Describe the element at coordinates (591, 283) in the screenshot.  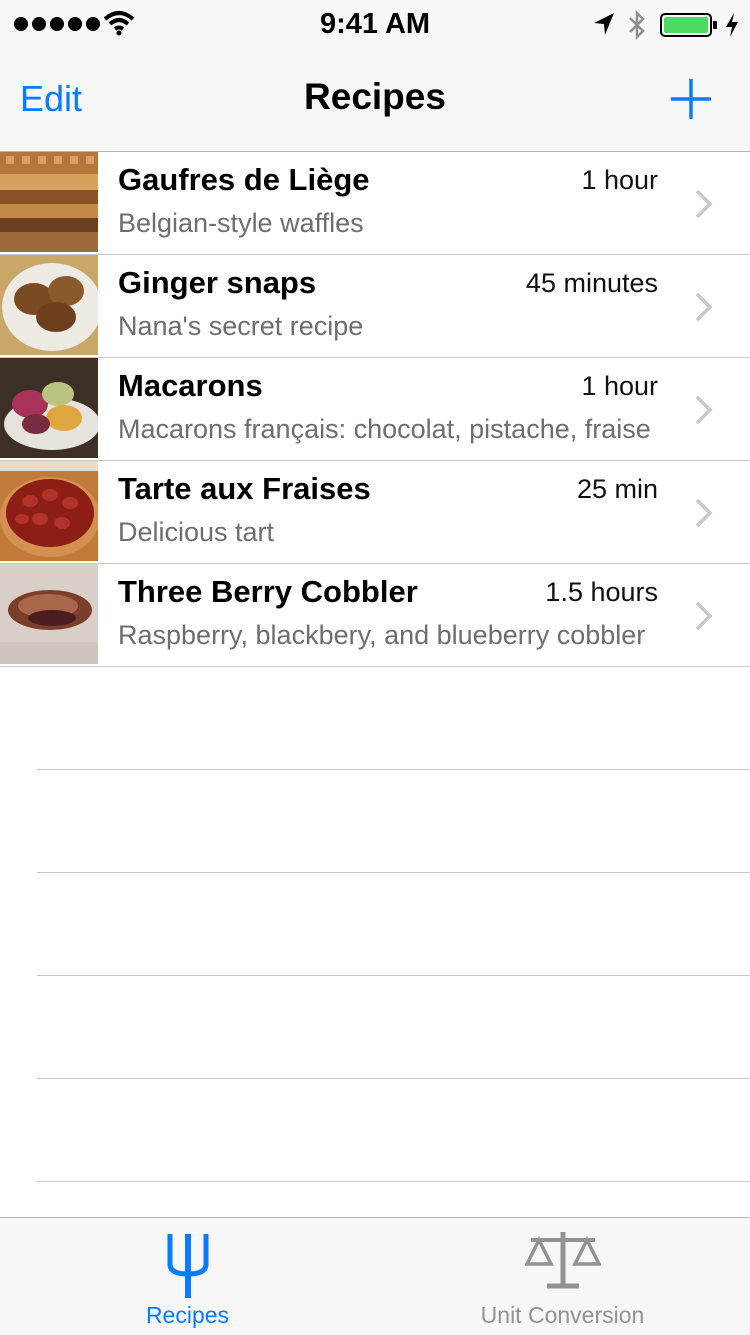
I see `recipe-prep-time: 45 minutes` at that location.